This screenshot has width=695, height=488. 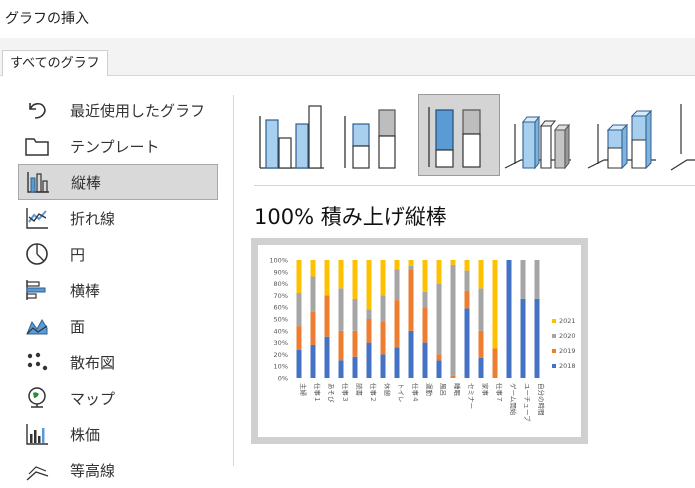 I want to click on x-tick-label: 主婦, so click(x=303, y=390).